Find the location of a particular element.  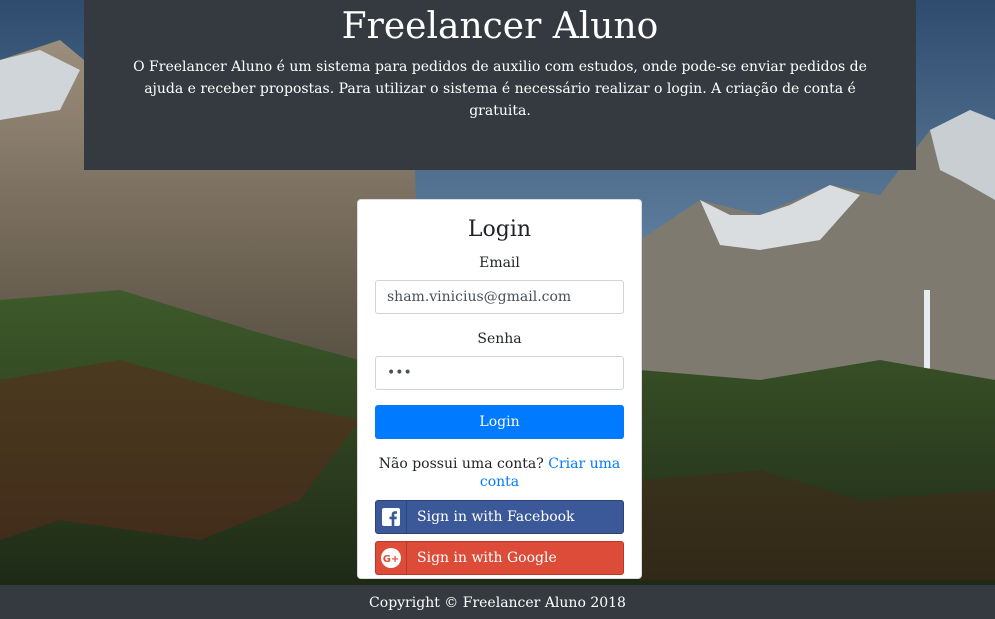

login-button: Login is located at coordinates (499, 422).